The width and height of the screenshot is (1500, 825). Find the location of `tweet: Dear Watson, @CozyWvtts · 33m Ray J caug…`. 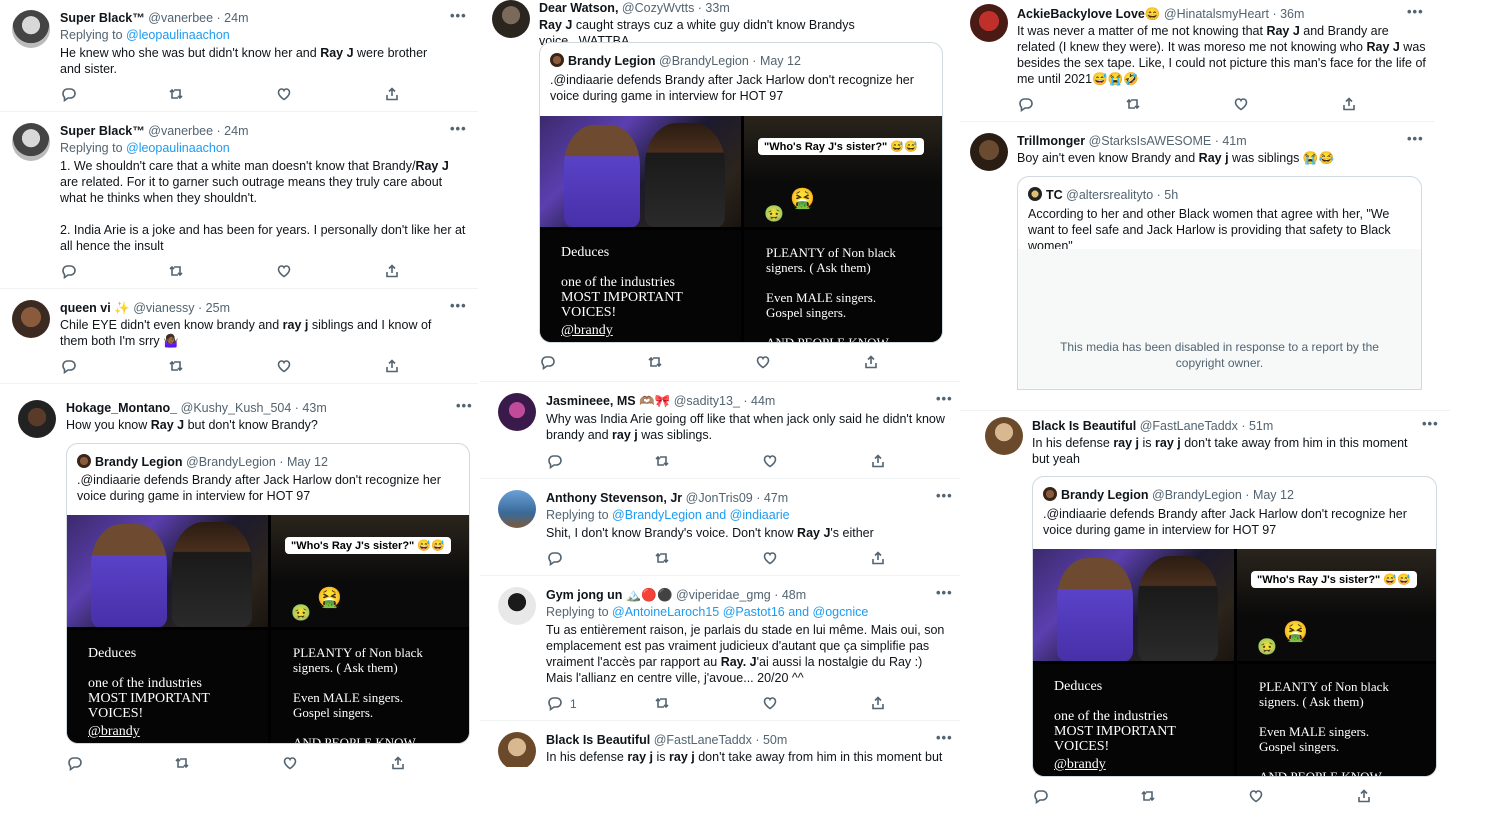

tweet: Dear Watson, @CozyWvtts · 33m Ray J caug… is located at coordinates (720, 191).